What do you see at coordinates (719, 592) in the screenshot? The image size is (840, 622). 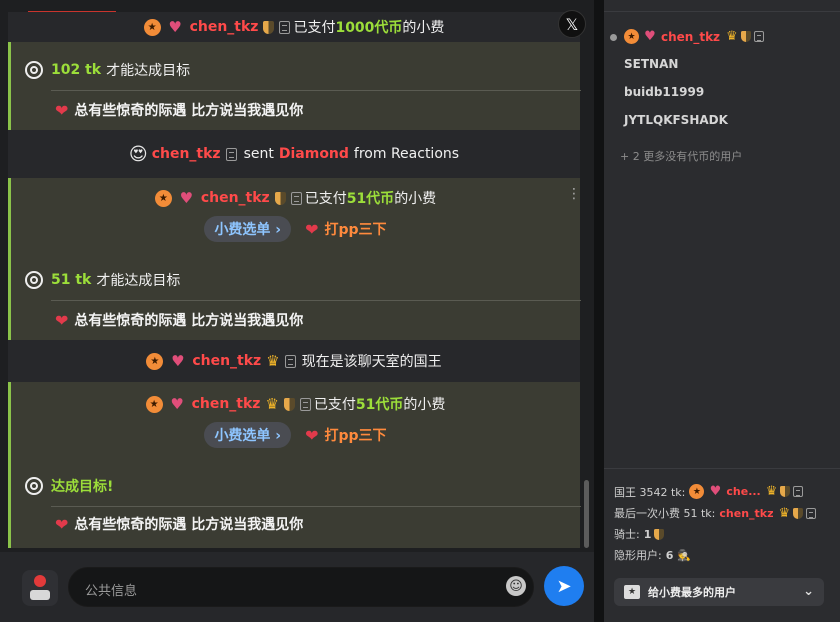 I see `top-tippers-dropdown: ★ 给小费最多的用户 ⌄` at bounding box center [719, 592].